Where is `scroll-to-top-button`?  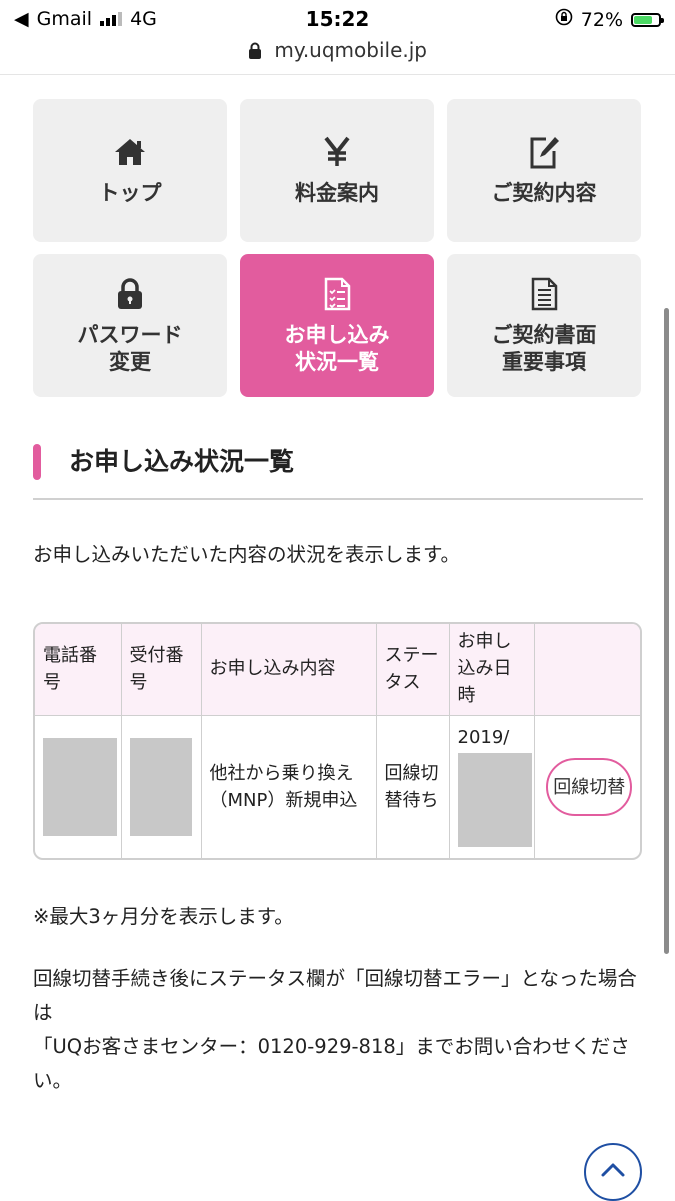
scroll-to-top-button is located at coordinates (613, 1172).